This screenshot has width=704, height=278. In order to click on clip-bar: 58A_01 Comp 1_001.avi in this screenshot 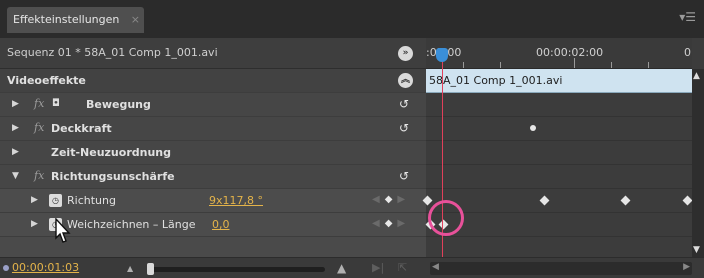, I will do `click(559, 81)`.